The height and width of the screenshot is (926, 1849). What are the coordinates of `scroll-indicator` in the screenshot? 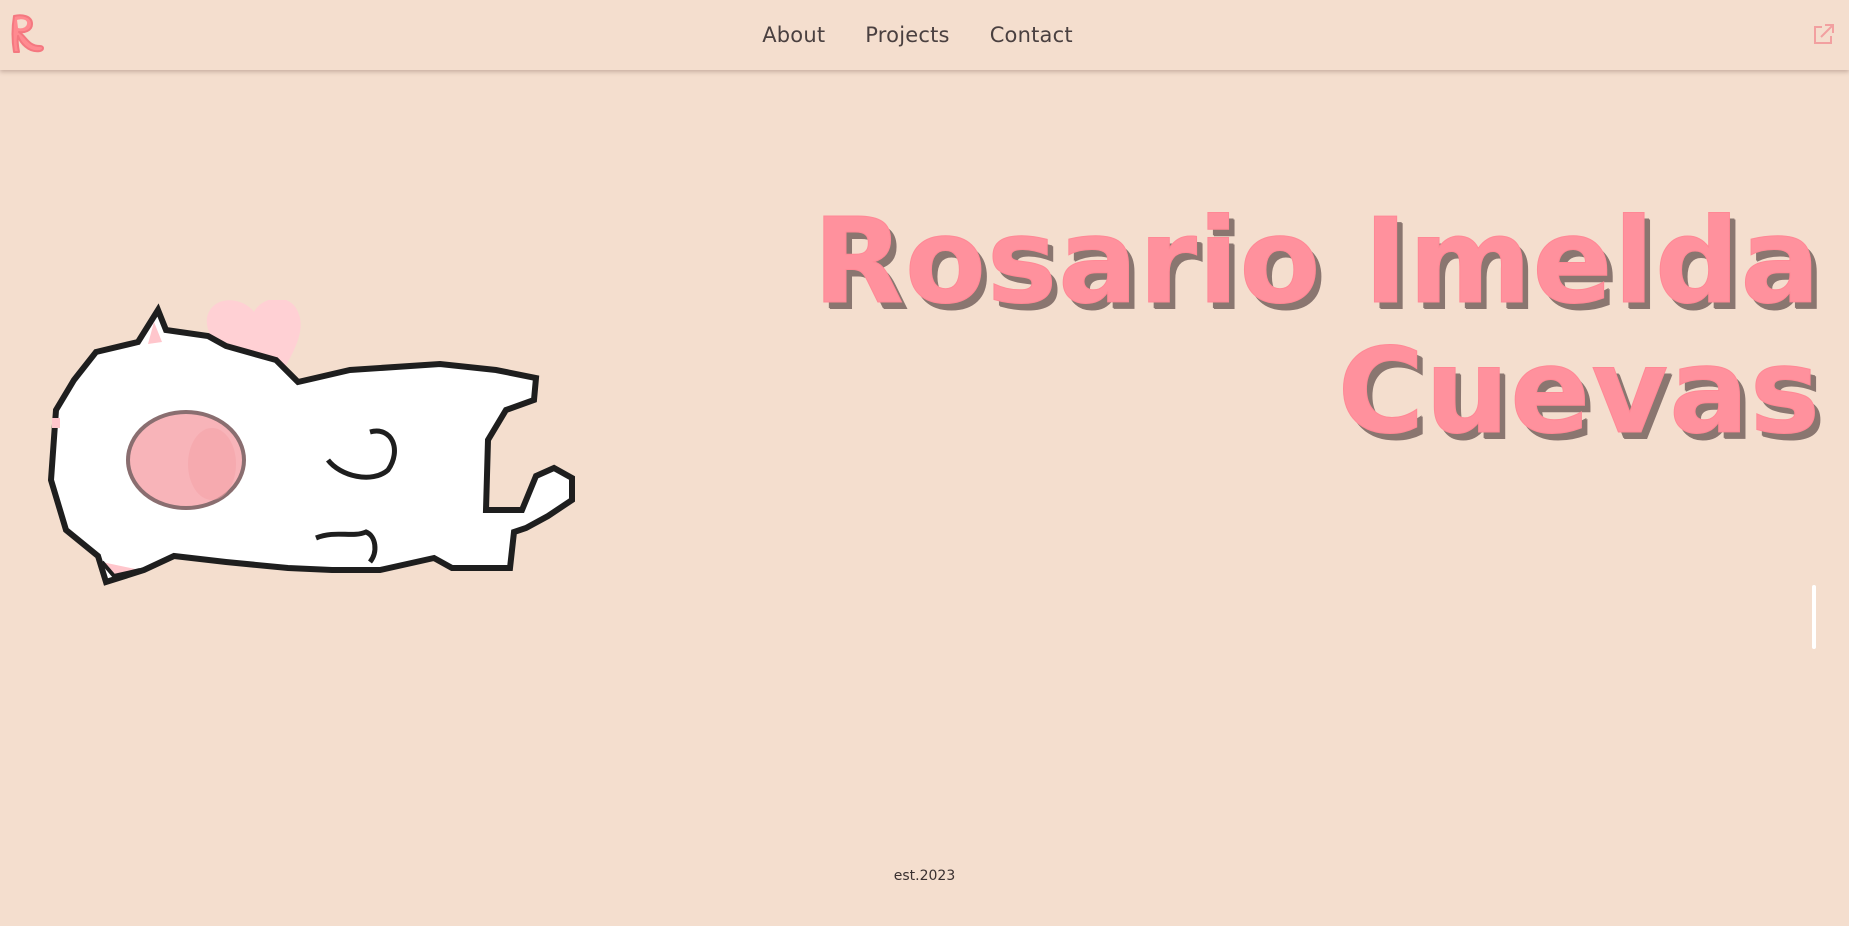 It's located at (1814, 617).